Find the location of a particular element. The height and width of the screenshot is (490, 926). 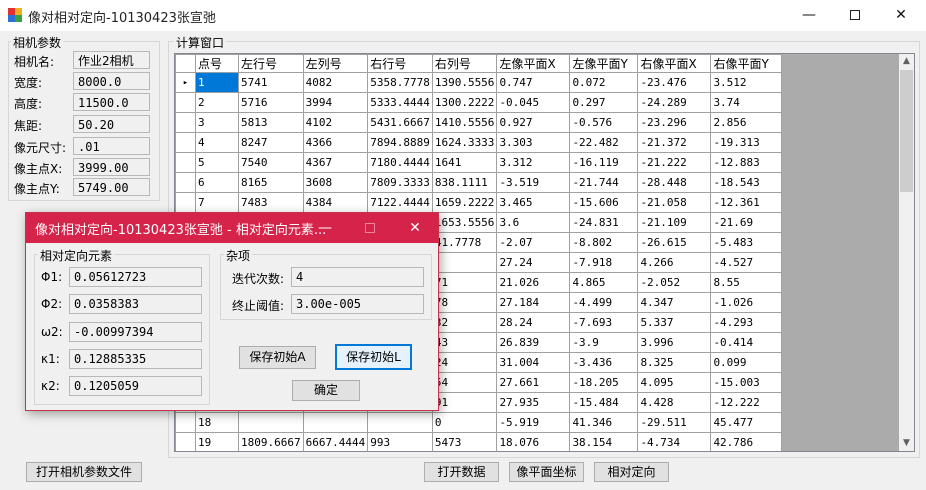

table-cell: -15.003 is located at coordinates (746, 382).